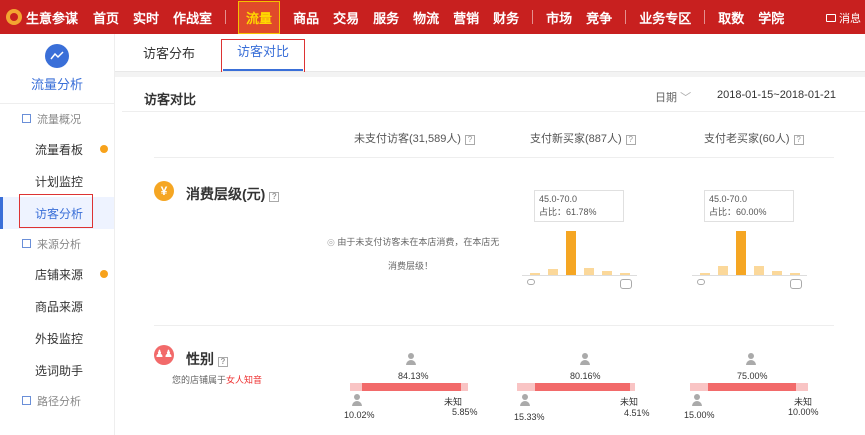 The height and width of the screenshot is (435, 865). I want to click on sidebar-group-source: 来源分析, so click(57, 243).